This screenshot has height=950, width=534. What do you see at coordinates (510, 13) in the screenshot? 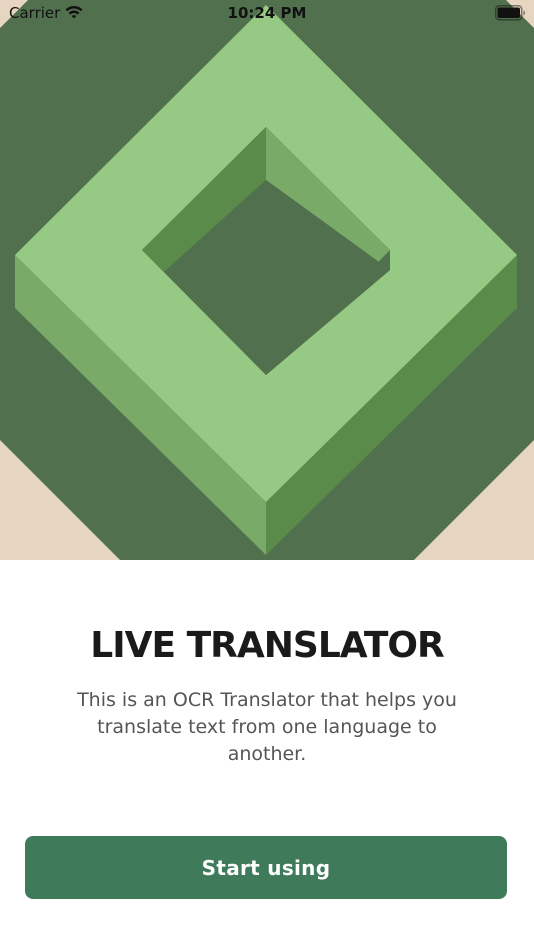
I see `battery-icon` at bounding box center [510, 13].